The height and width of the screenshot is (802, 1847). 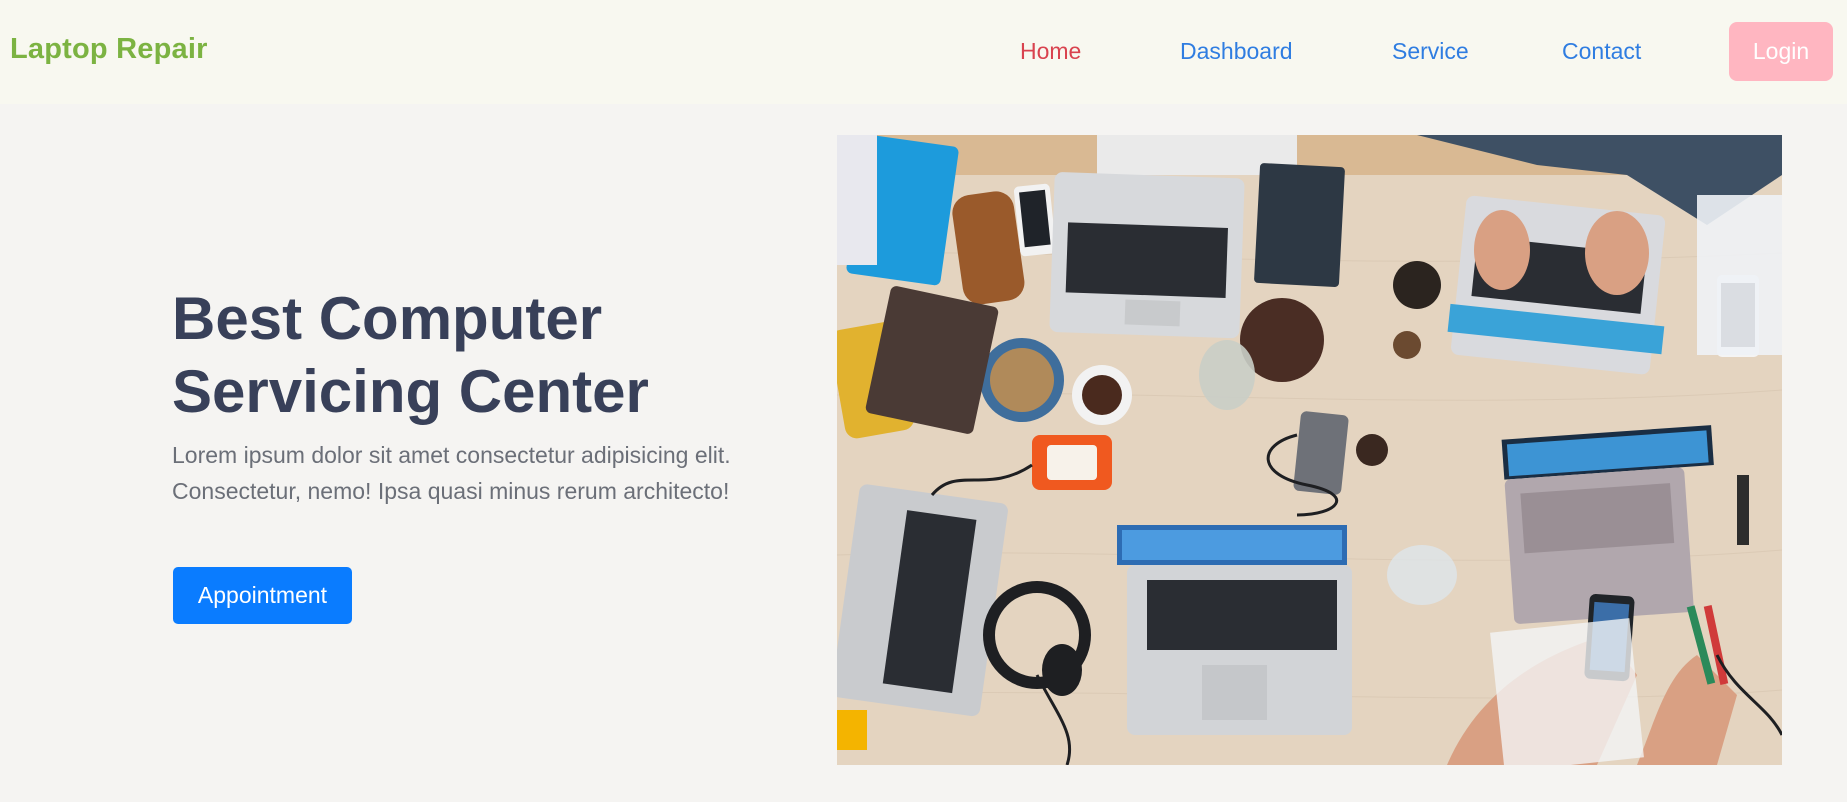 I want to click on appointment-button: Appointment, so click(x=262, y=595).